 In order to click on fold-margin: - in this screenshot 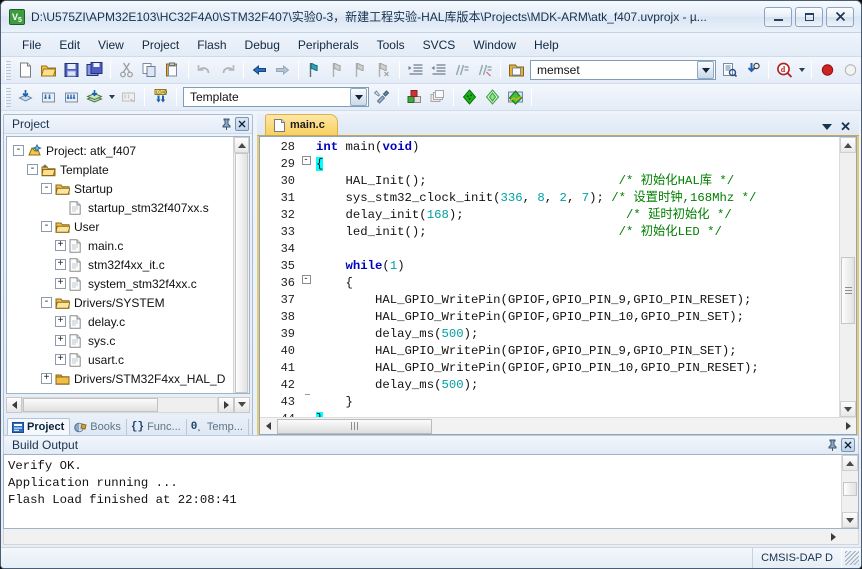, I will do `click(306, 279)`.